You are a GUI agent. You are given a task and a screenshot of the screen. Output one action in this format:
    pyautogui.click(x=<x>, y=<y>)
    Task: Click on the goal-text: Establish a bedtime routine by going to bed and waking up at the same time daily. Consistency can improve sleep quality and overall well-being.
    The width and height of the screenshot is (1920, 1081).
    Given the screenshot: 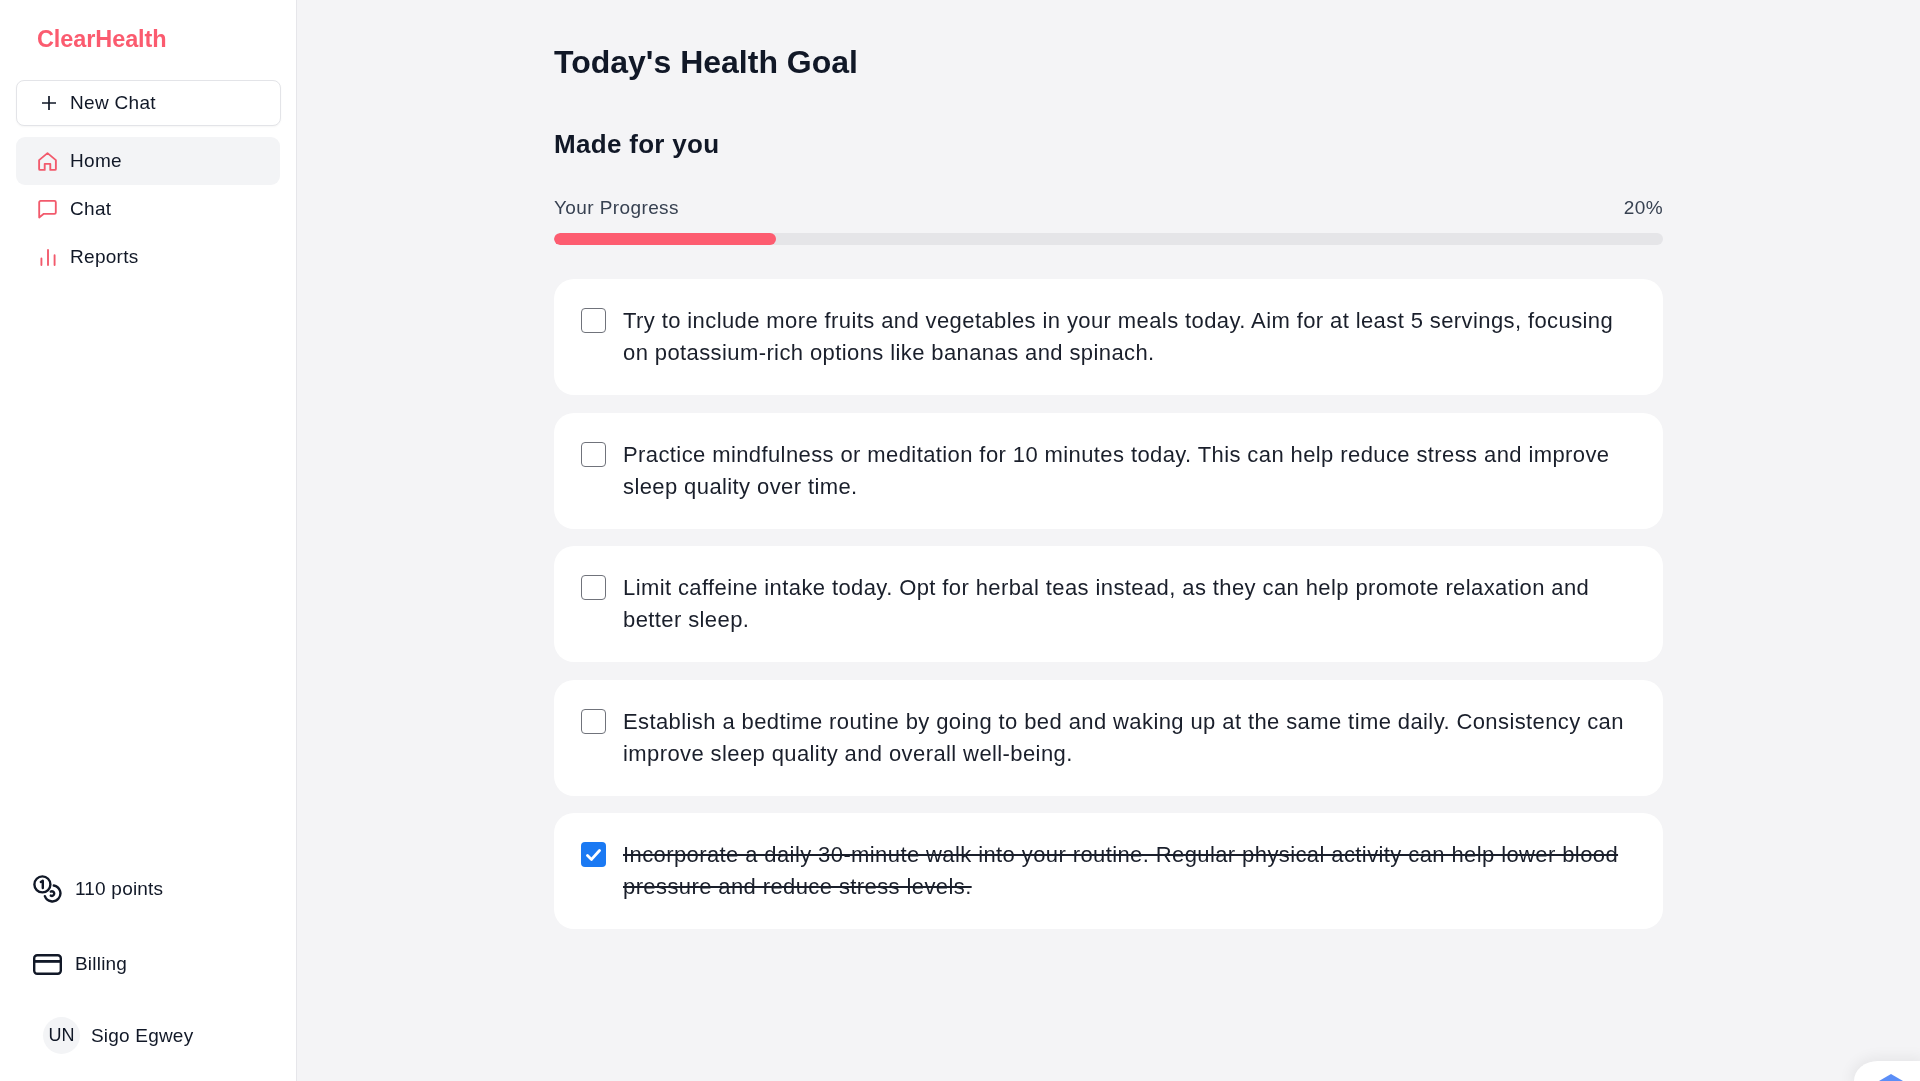 What is the action you would take?
    pyautogui.click(x=1124, y=737)
    